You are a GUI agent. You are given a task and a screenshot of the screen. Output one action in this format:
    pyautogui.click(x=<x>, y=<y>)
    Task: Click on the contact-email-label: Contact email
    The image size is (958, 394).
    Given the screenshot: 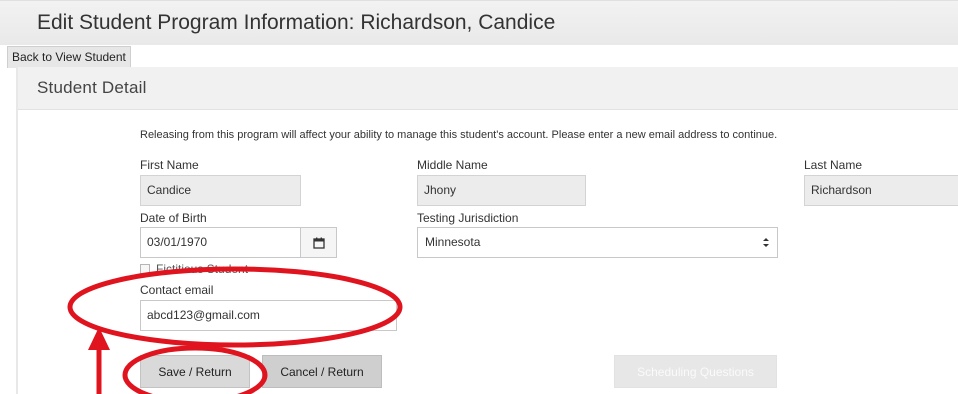 What is the action you would take?
    pyautogui.click(x=177, y=290)
    